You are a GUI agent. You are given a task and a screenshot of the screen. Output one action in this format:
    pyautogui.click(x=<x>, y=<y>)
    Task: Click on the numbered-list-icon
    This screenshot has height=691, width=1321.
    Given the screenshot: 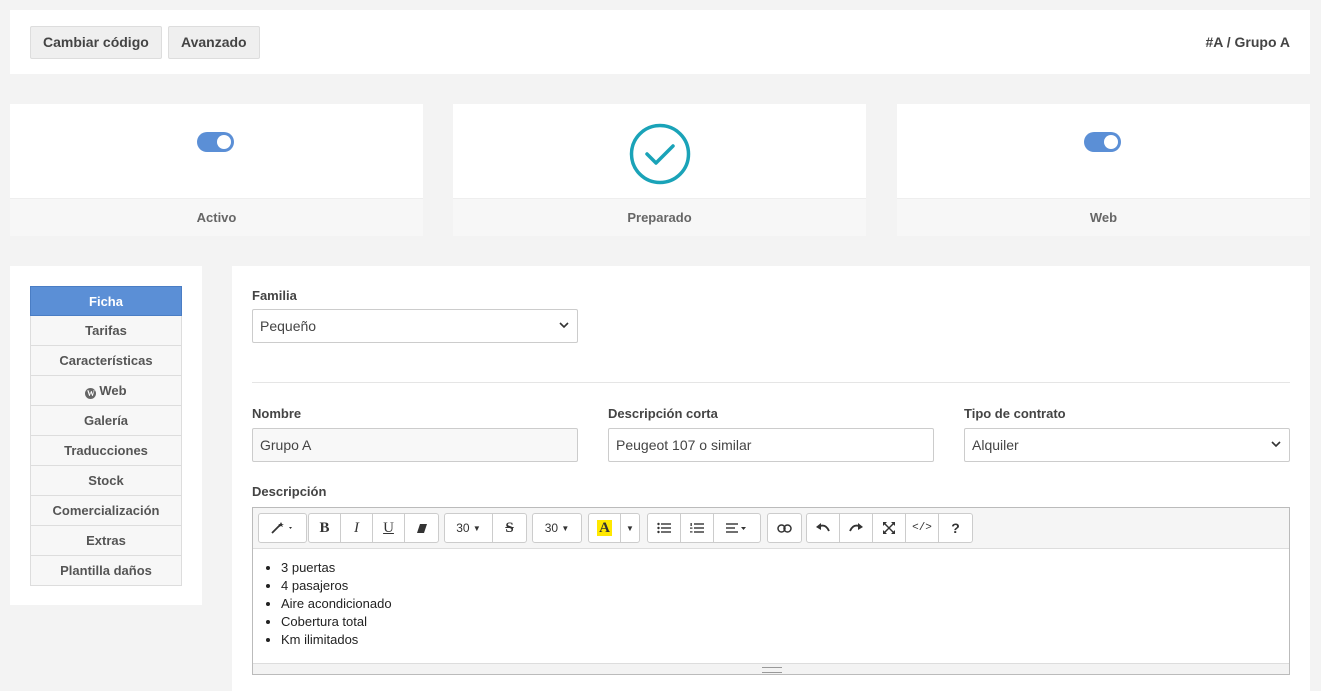 What is the action you would take?
    pyautogui.click(x=697, y=528)
    